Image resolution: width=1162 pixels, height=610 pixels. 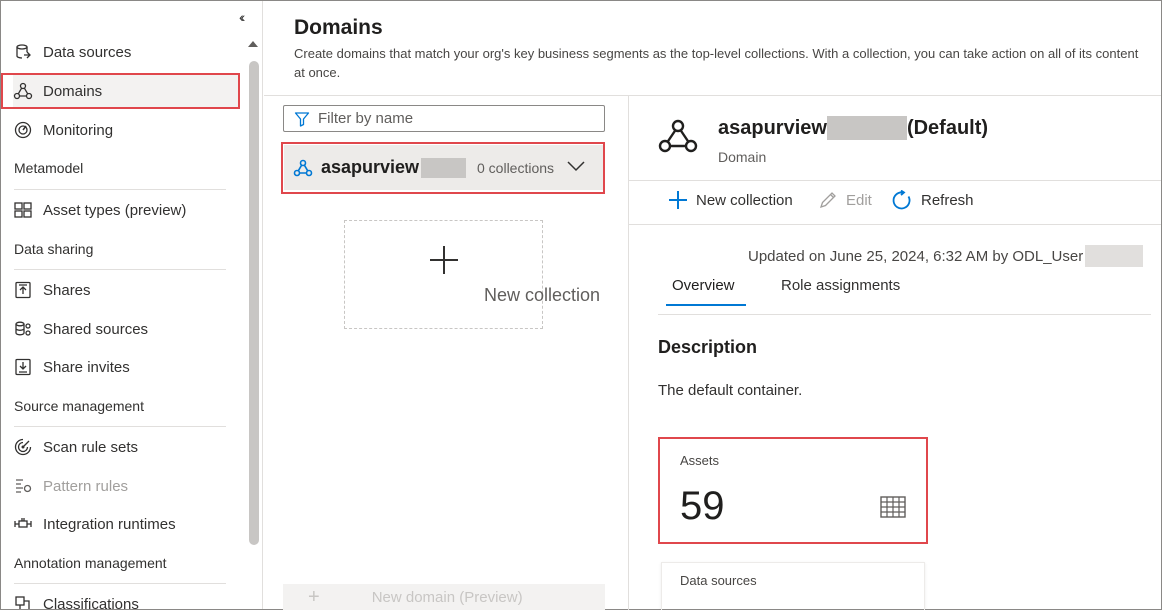 What do you see at coordinates (67, 290) in the screenshot?
I see `sidebar-item-label: Shares` at bounding box center [67, 290].